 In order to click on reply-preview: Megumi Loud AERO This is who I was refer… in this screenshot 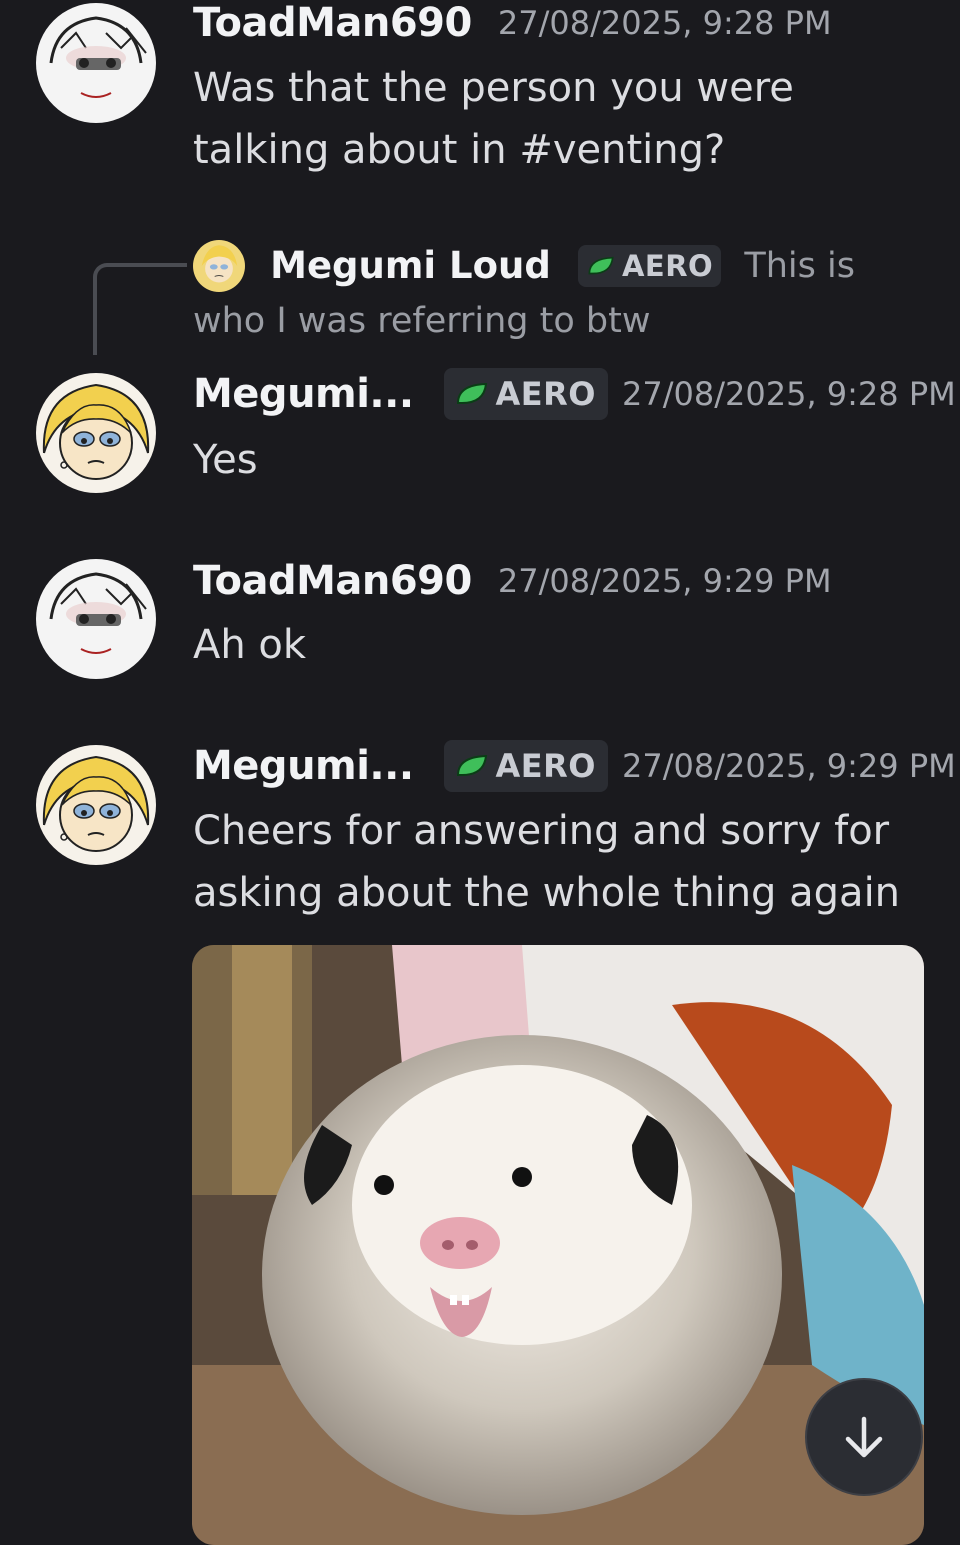, I will do `click(558, 293)`.